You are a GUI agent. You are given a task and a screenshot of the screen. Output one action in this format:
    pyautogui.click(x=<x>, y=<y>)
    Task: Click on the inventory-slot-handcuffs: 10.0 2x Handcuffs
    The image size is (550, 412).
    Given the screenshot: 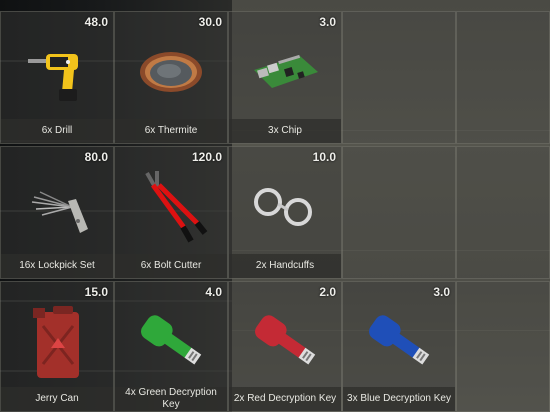 What is the action you would take?
    pyautogui.click(x=285, y=212)
    